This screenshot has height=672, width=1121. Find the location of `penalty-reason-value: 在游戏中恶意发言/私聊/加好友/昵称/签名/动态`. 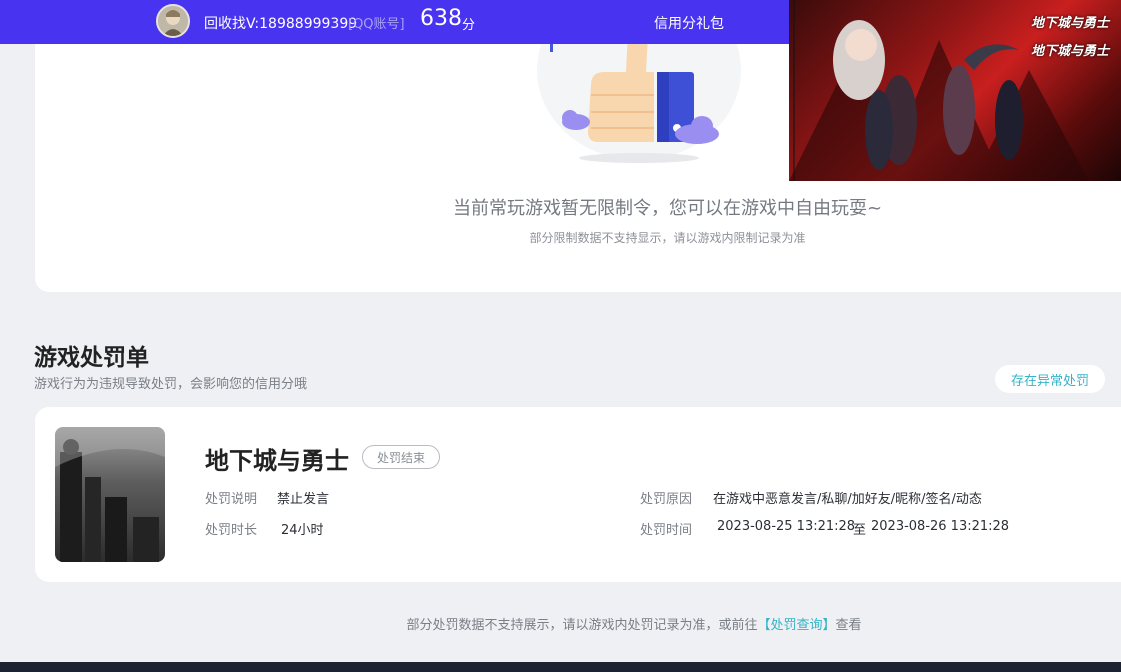

penalty-reason-value: 在游戏中恶意发言/私聊/加好友/昵称/签名/动态 is located at coordinates (847, 499).